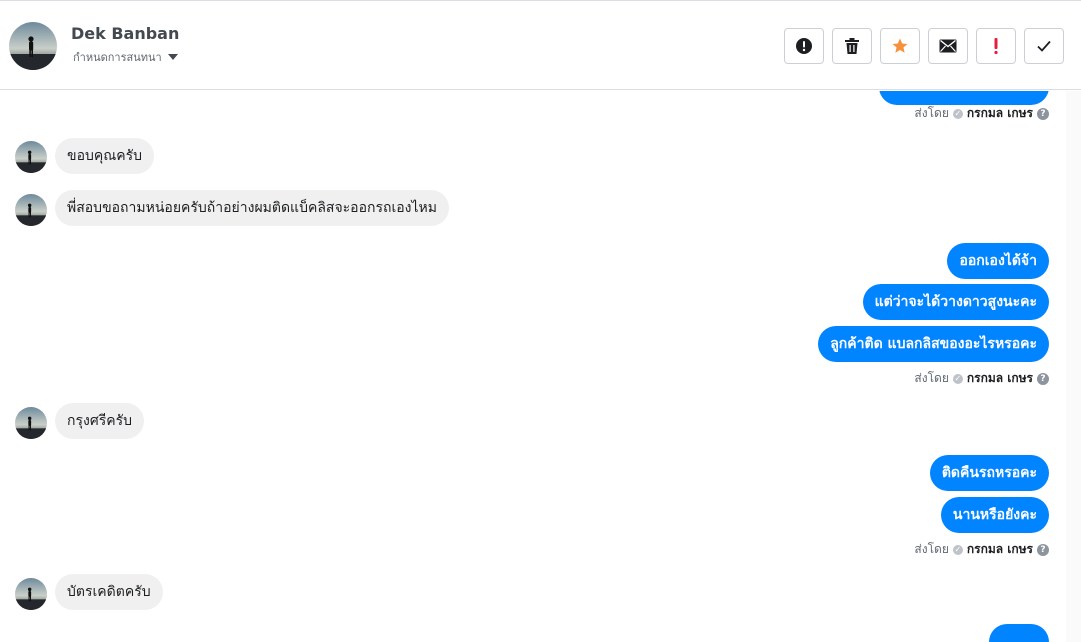  Describe the element at coordinates (998, 261) in the screenshot. I see `outgoing-message: ออกเองได้จ้า` at that location.